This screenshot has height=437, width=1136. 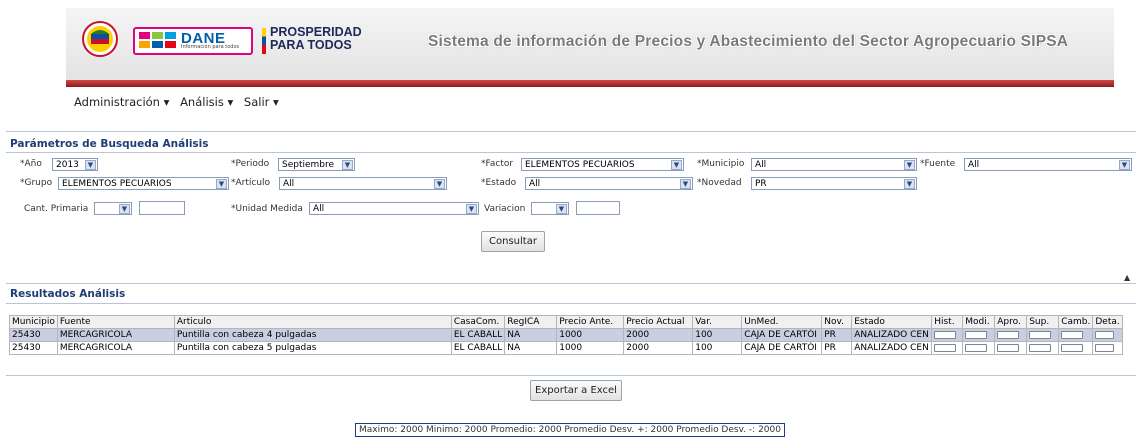 I want to click on variacion-label: Variacion, so click(x=505, y=209).